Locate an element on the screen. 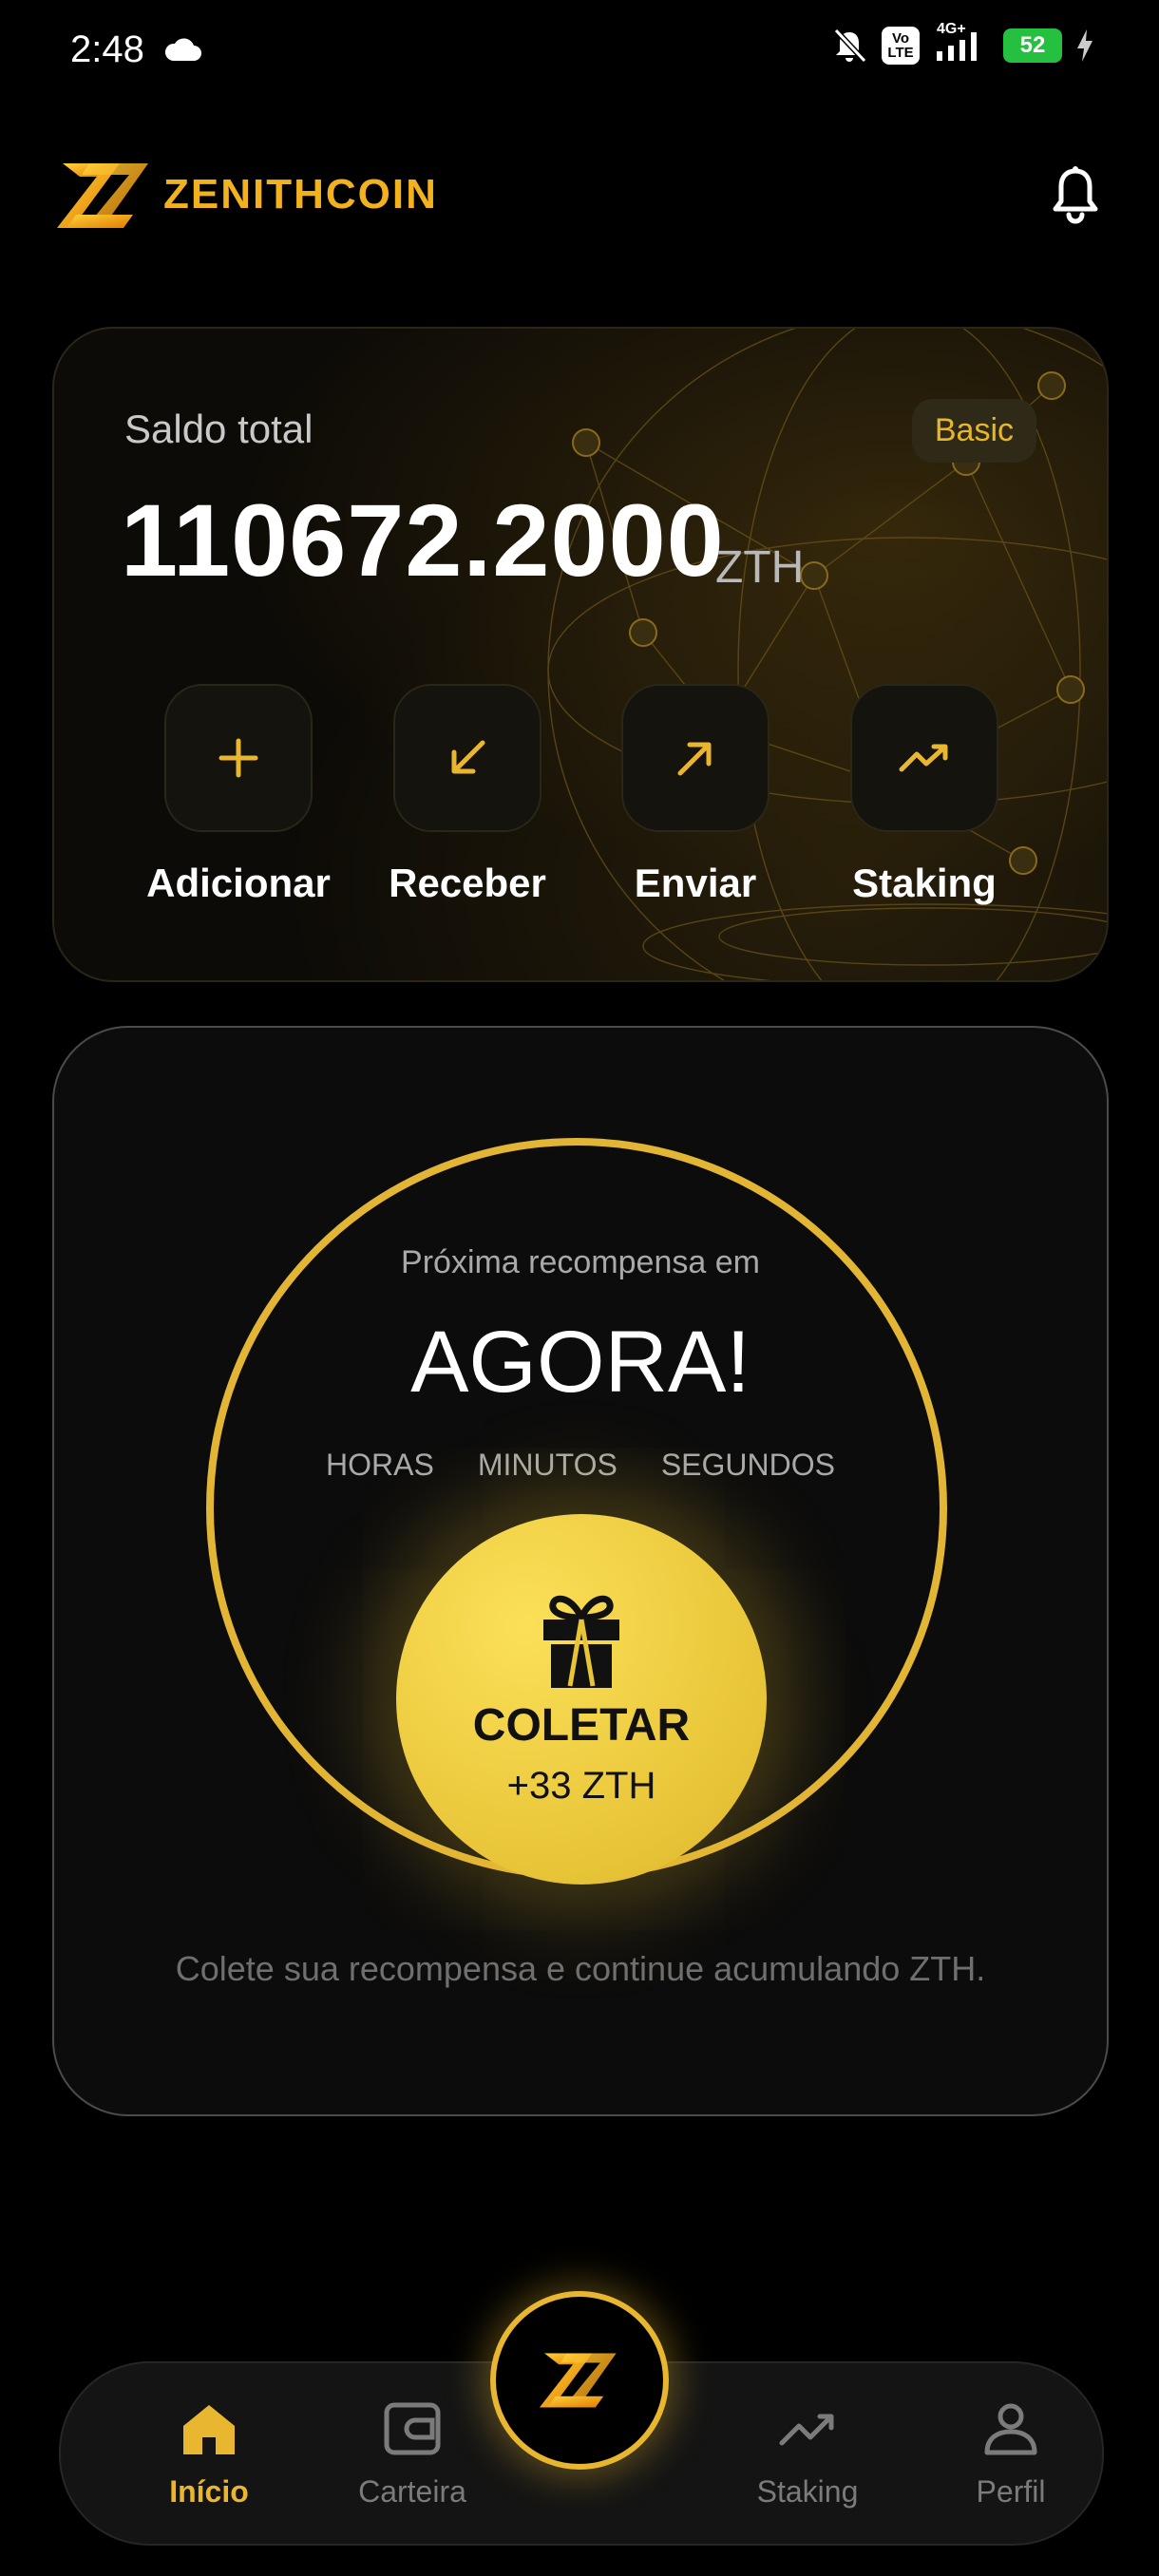  collect-button: COLETAR +33 ZTH is located at coordinates (581, 1699).